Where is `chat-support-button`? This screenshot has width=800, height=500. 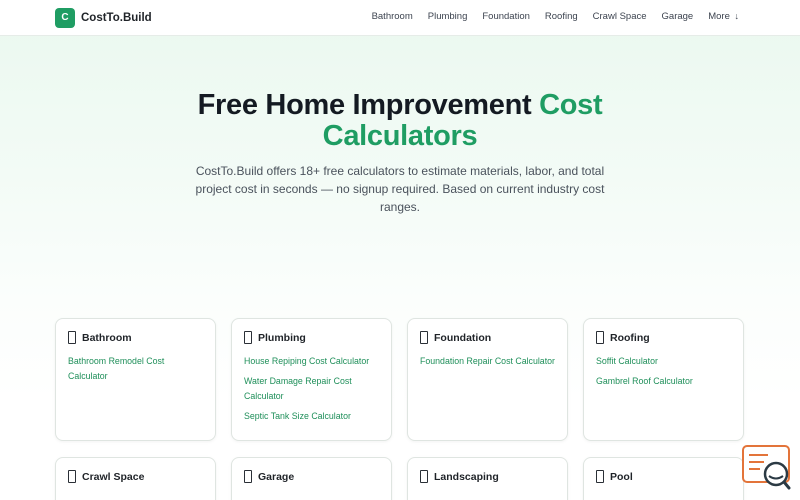 chat-support-button is located at coordinates (767, 467).